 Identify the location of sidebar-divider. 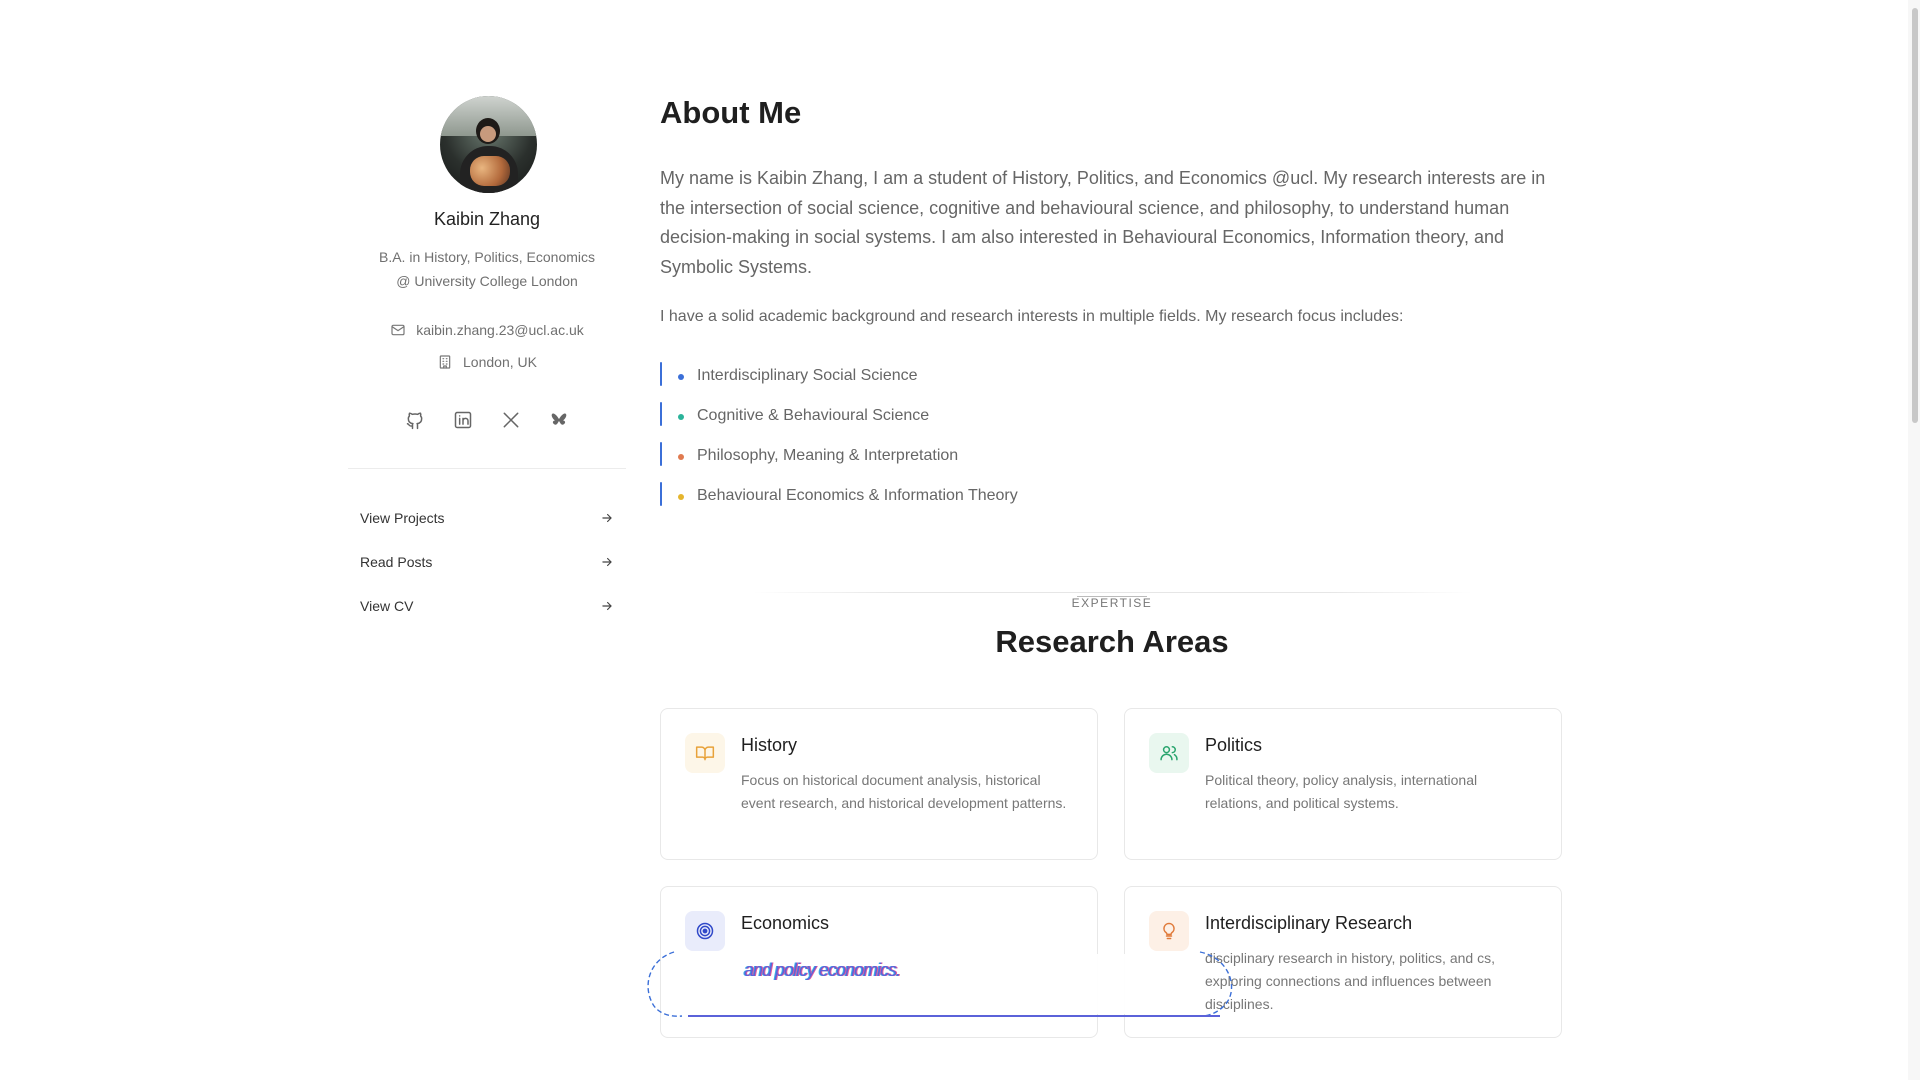
(487, 468).